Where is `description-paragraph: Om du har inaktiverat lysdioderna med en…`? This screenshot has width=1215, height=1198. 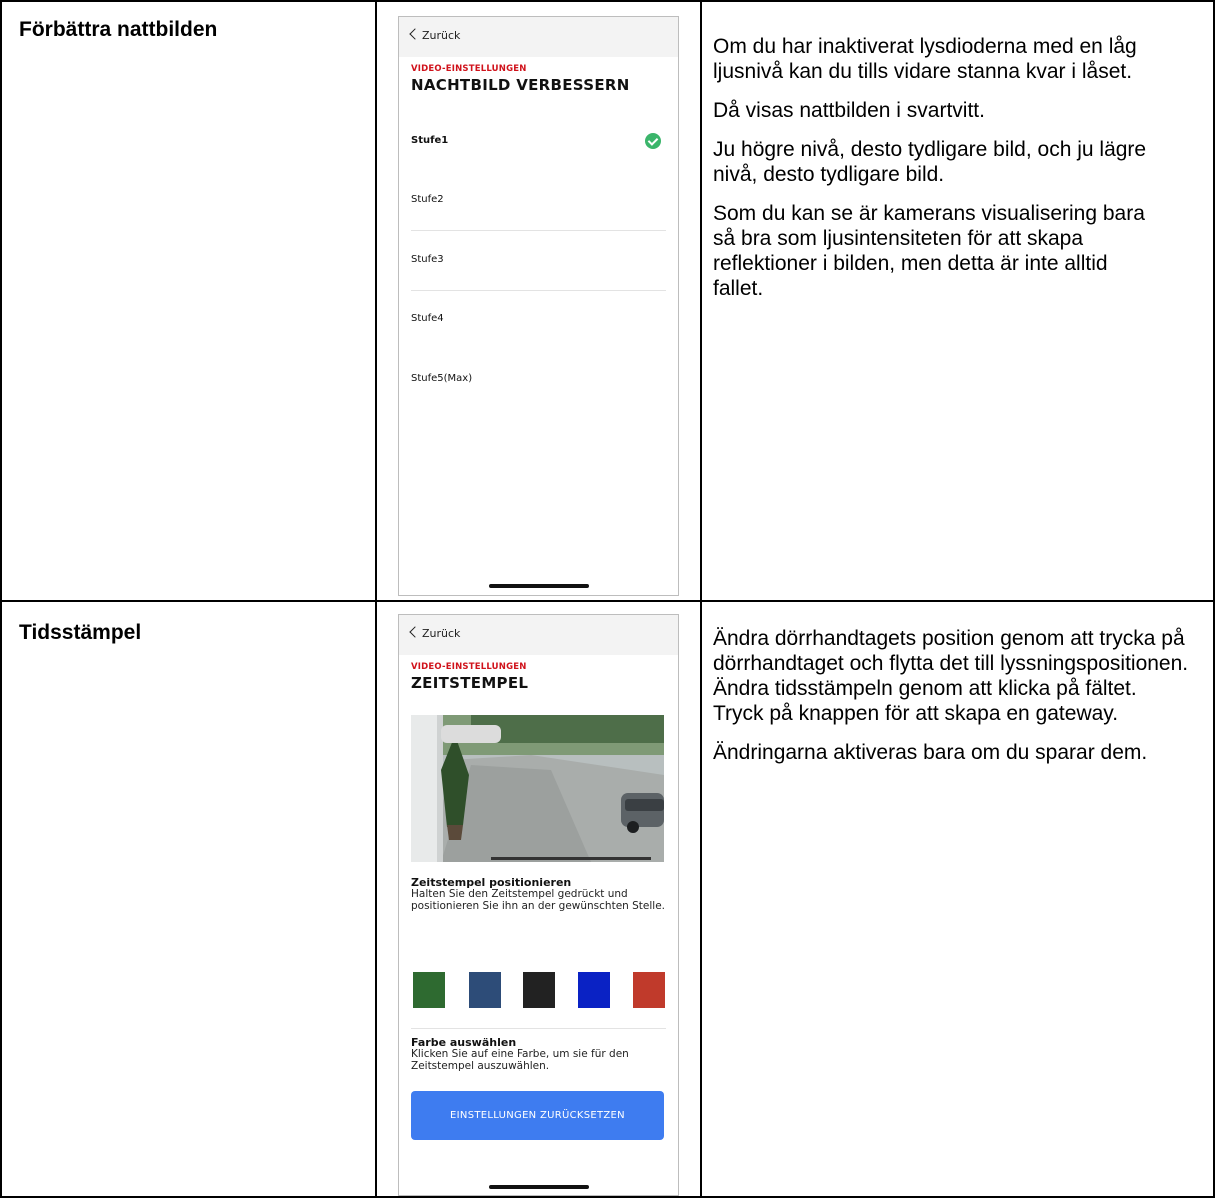
description-paragraph: Om du har inaktiverat lysdioderna med en… is located at coordinates (925, 59).